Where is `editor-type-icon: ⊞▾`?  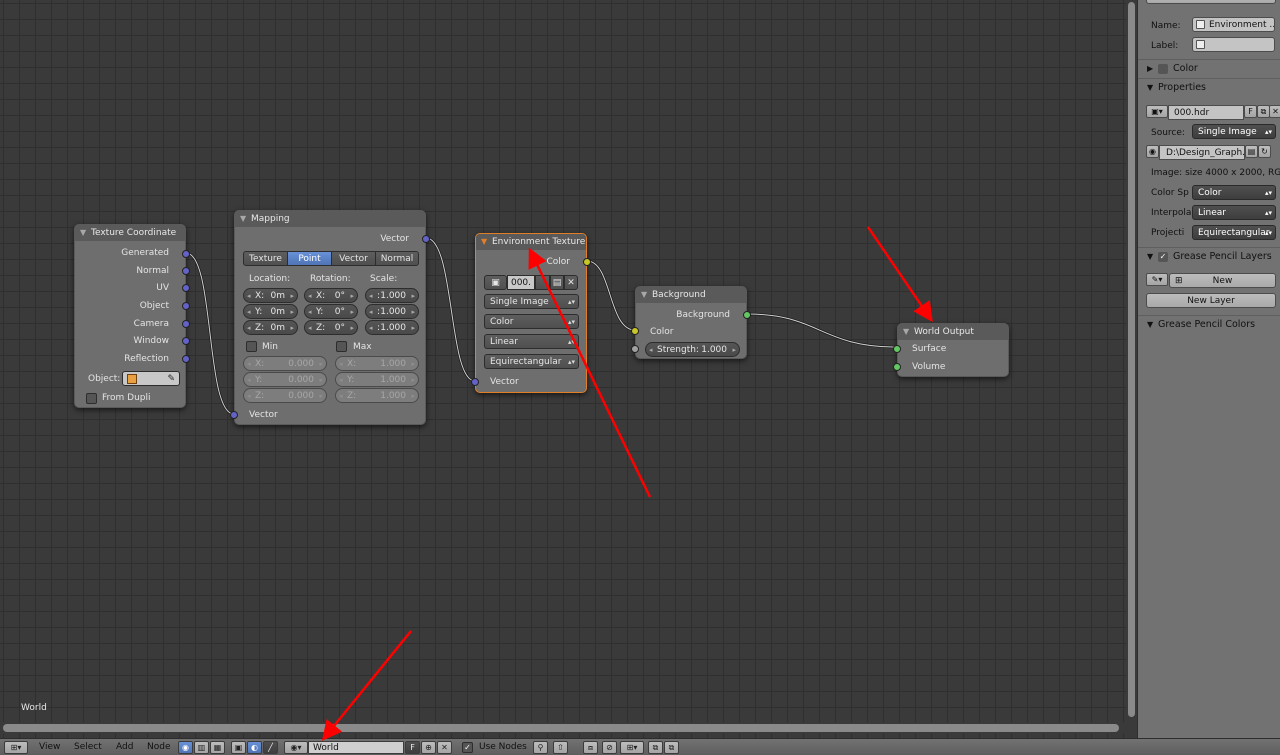 editor-type-icon: ⊞▾ is located at coordinates (16, 747).